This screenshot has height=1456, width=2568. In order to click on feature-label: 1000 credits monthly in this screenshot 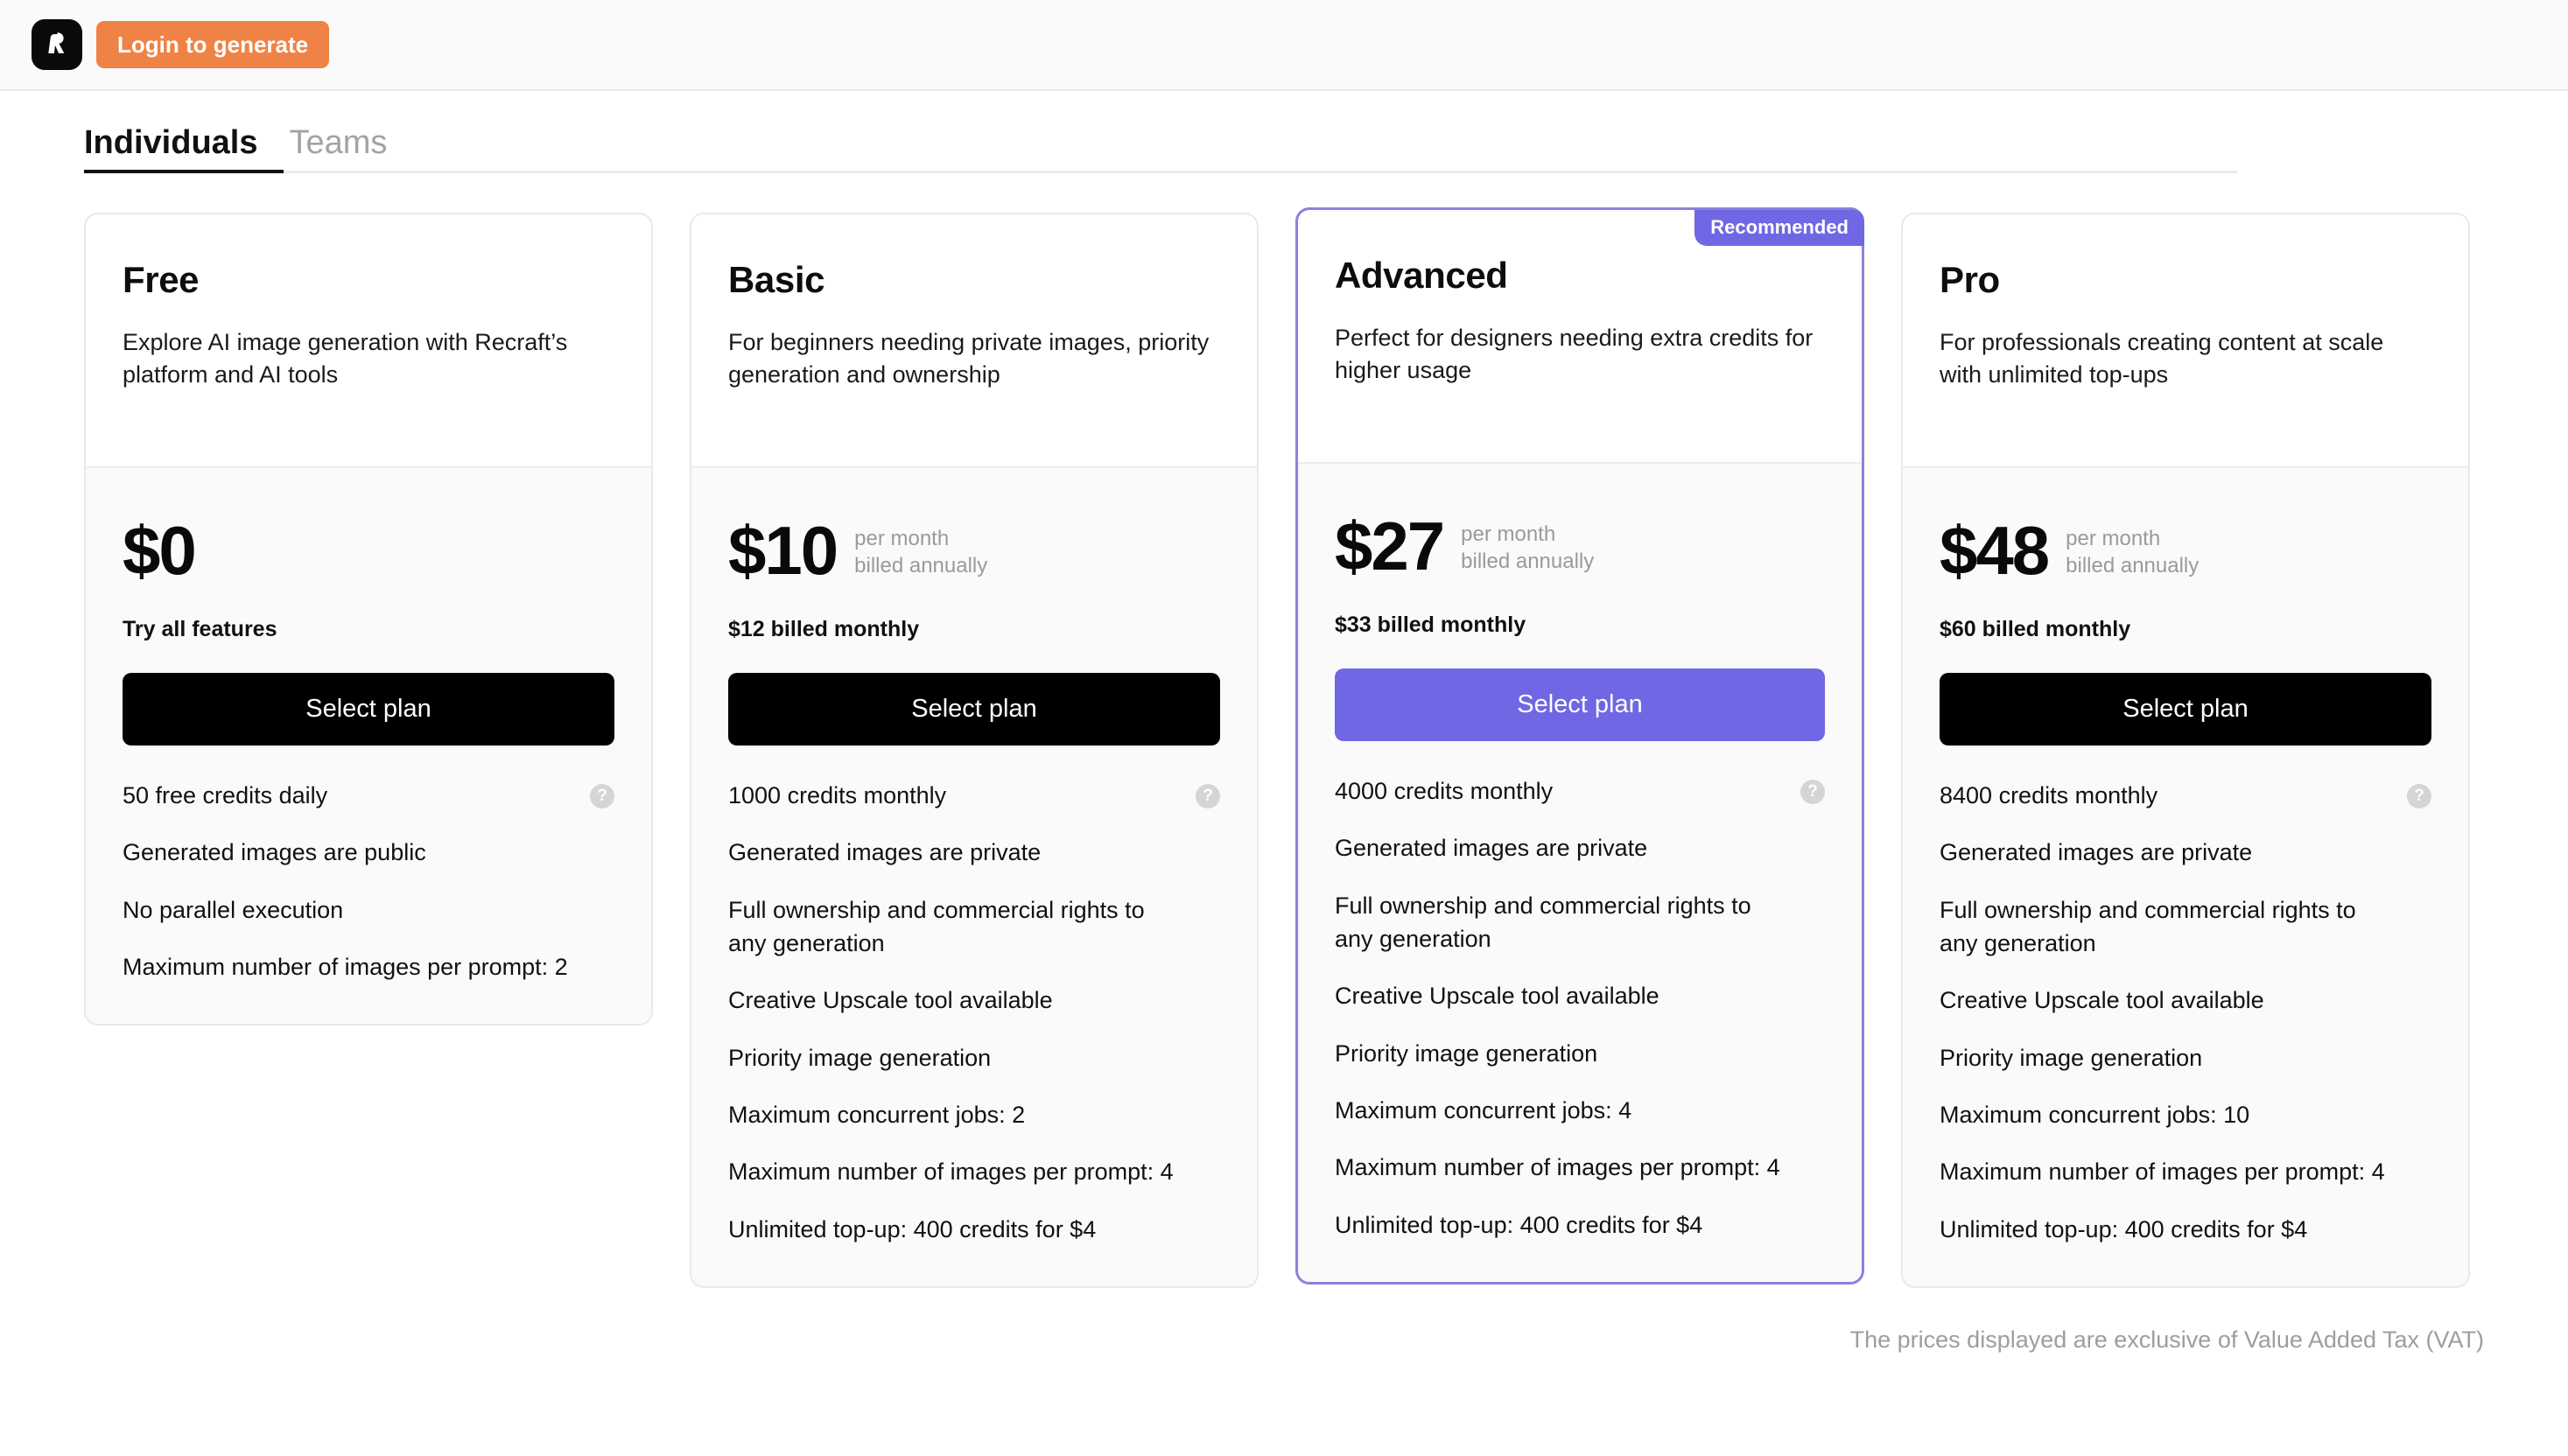, I will do `click(837, 794)`.